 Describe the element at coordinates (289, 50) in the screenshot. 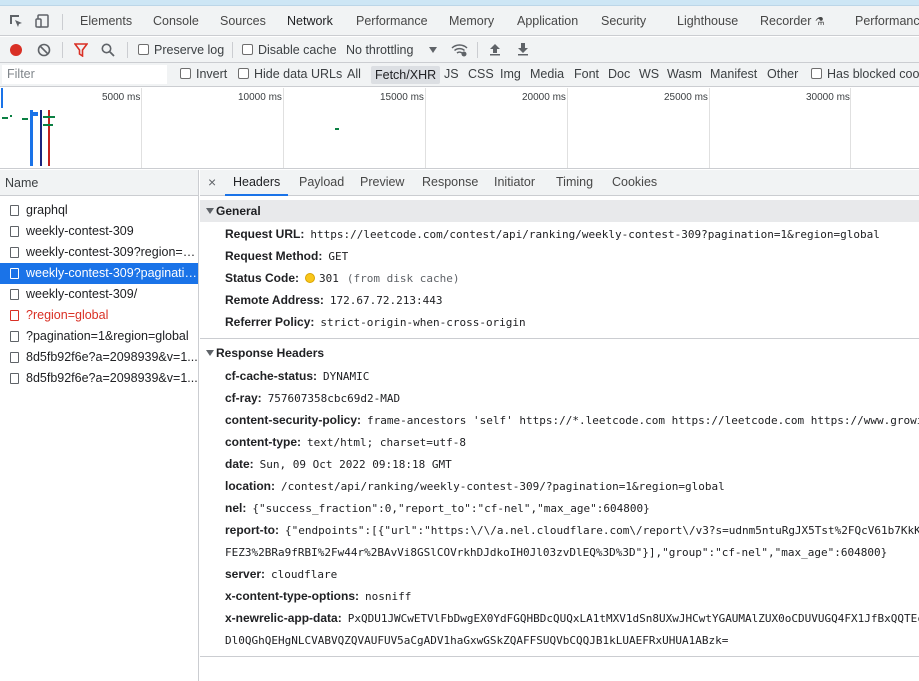

I see `disable-cache-checkbox: Disable cache` at that location.